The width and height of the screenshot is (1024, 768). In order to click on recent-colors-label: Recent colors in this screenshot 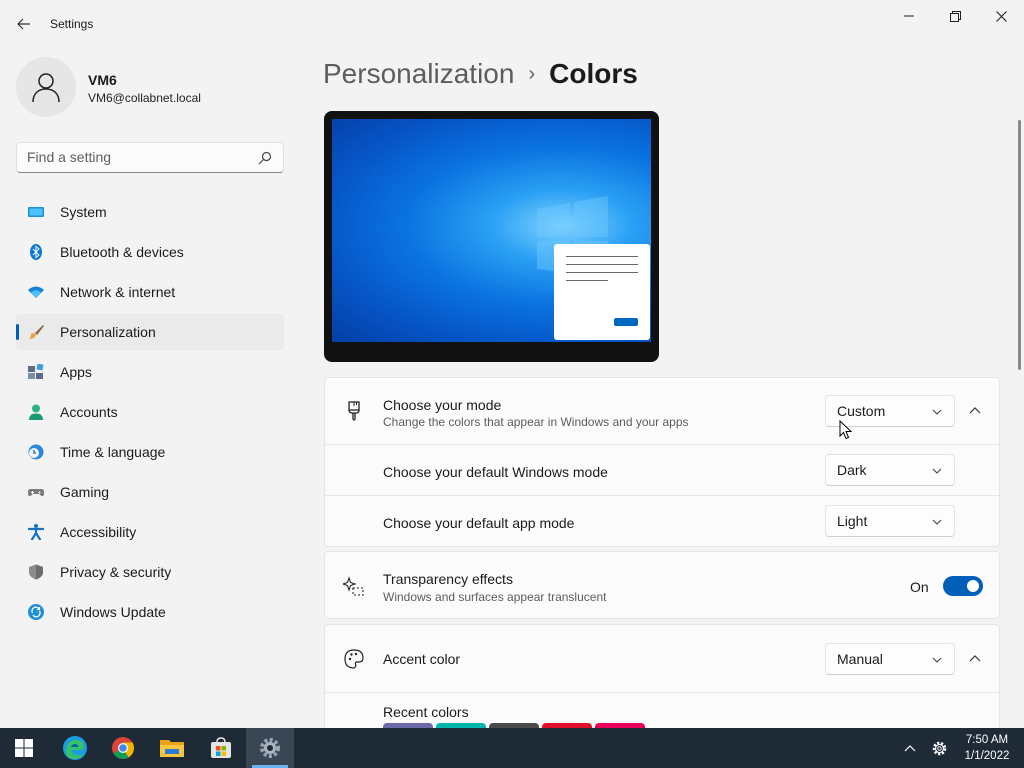, I will do `click(426, 712)`.